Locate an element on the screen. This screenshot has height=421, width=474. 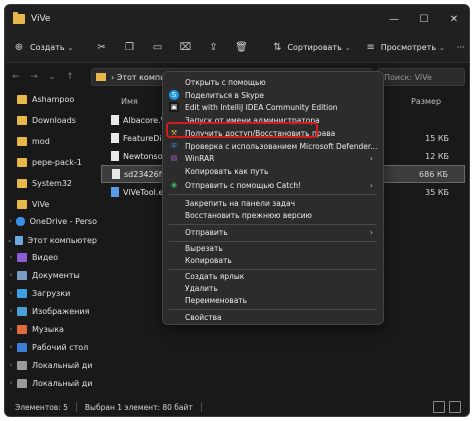
sidebar-item-mod: mod is located at coordinates (51, 141).